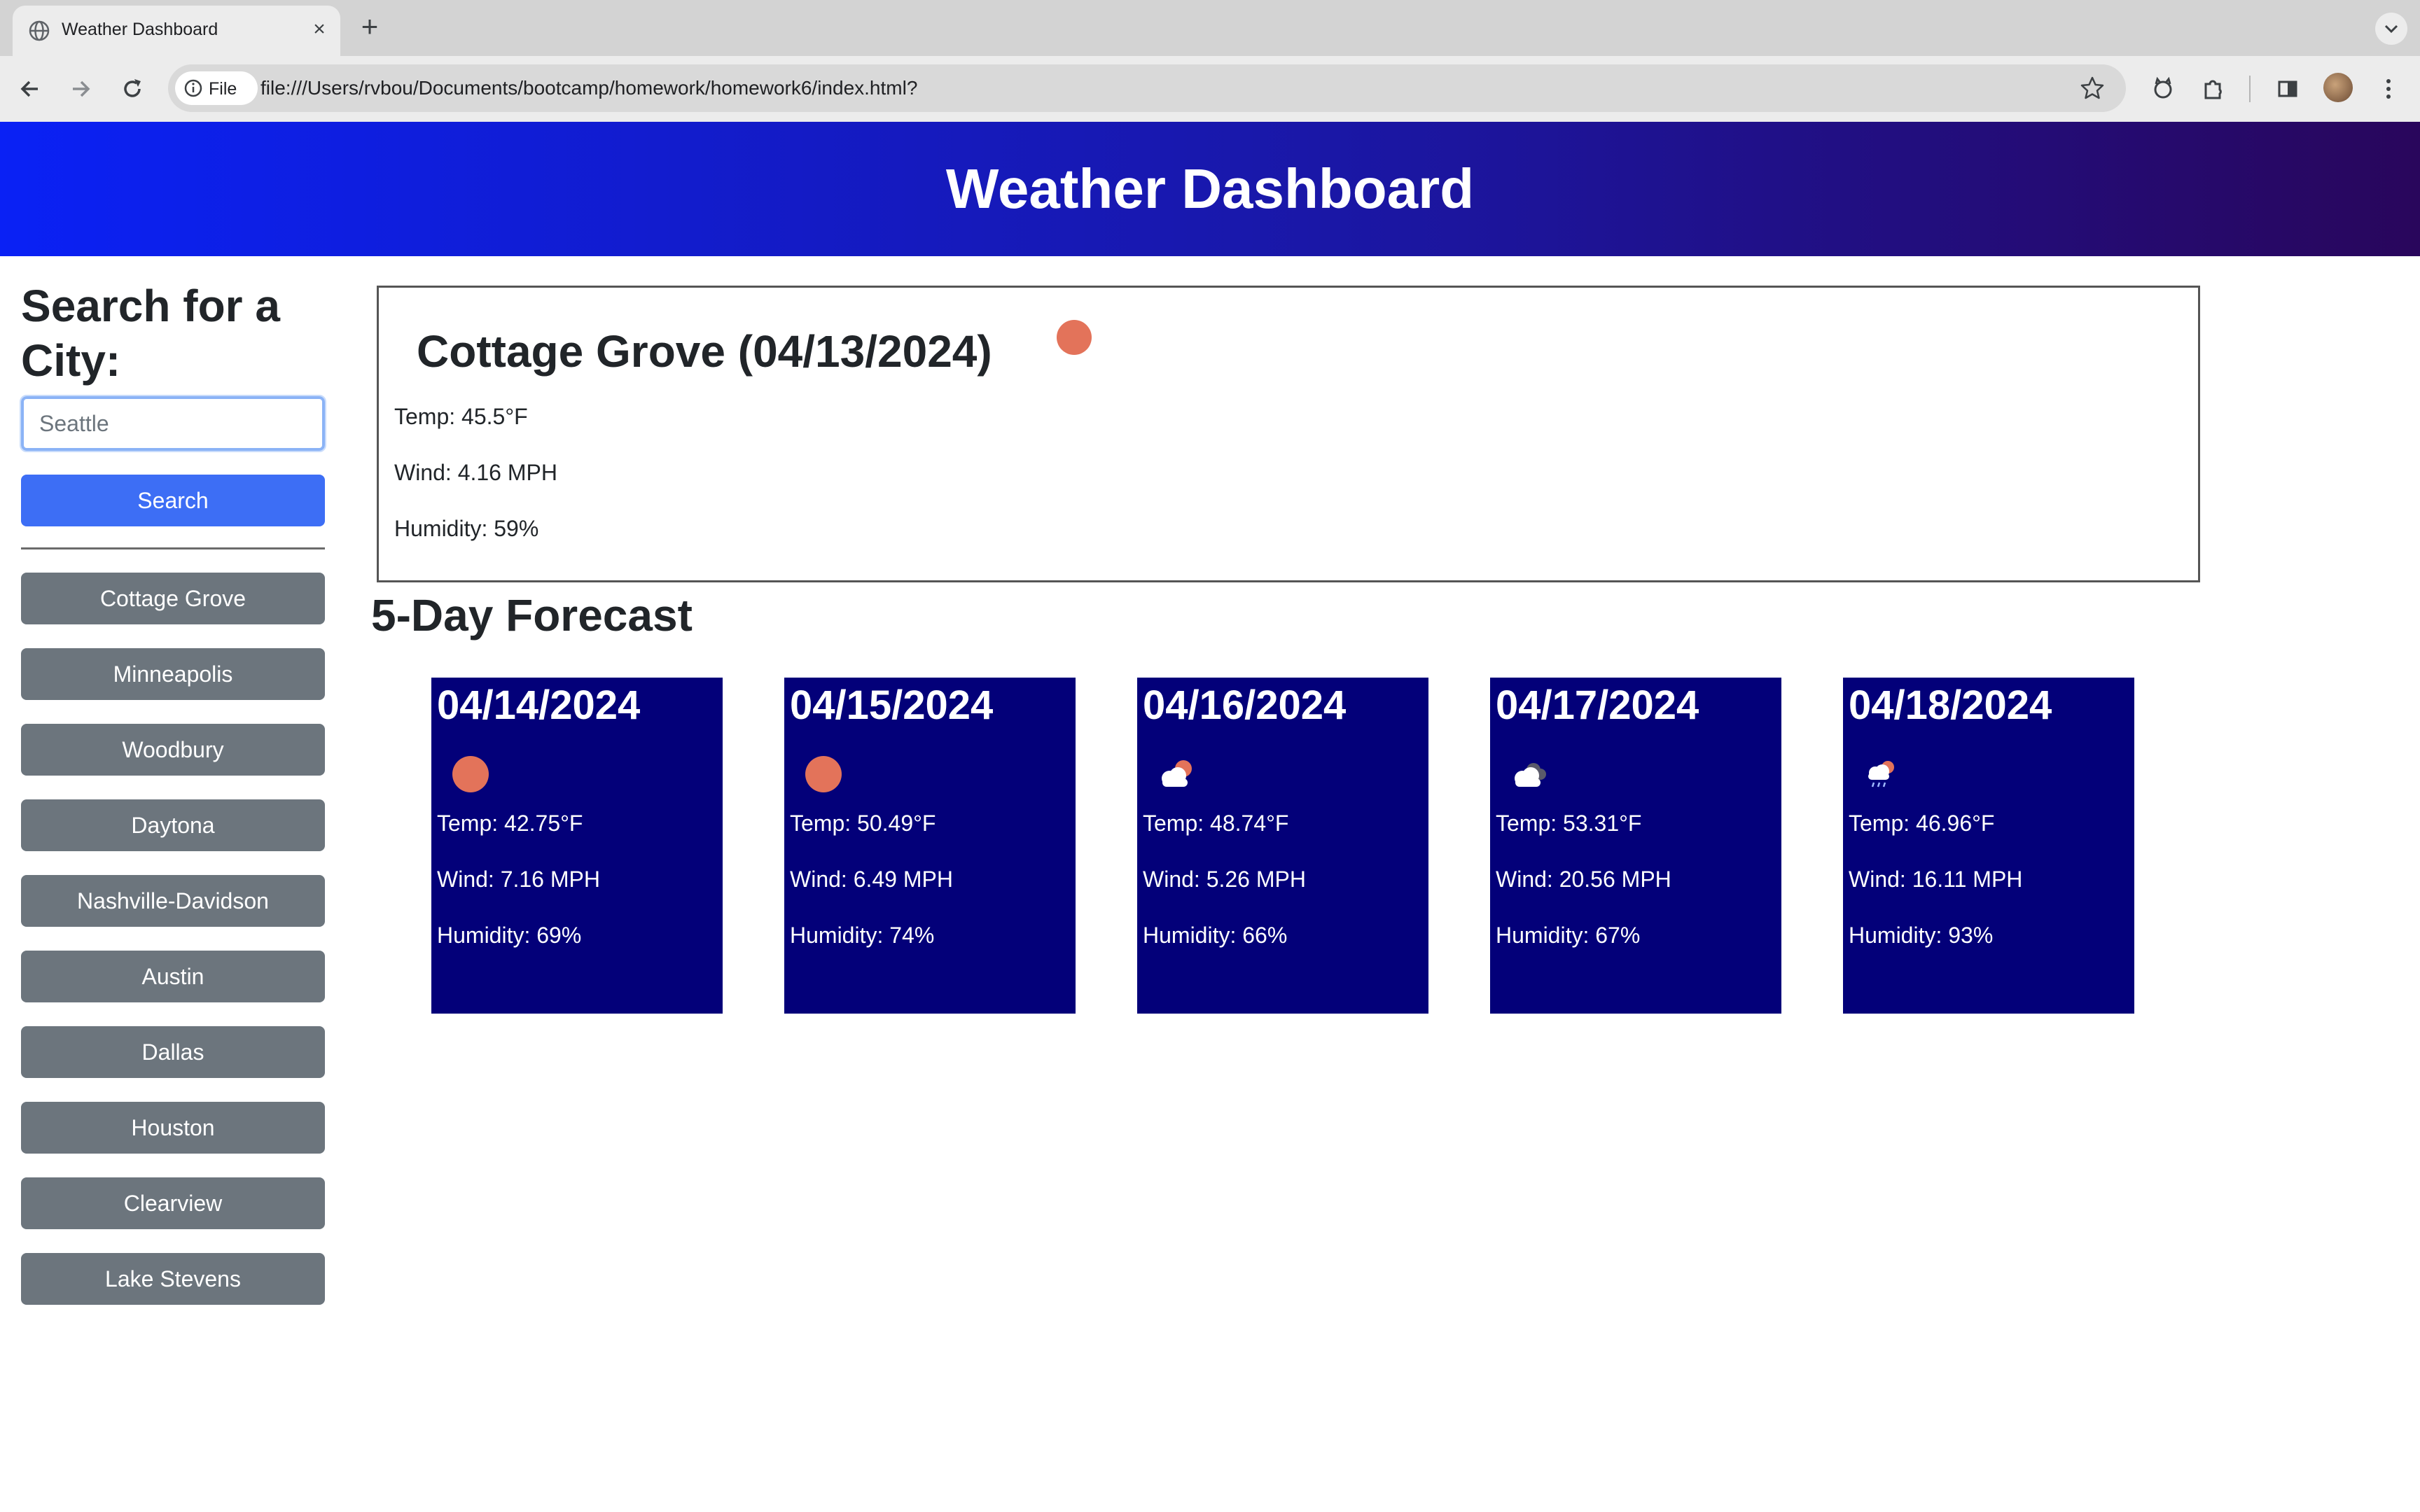 Image resolution: width=2420 pixels, height=1512 pixels. What do you see at coordinates (461, 416) in the screenshot?
I see `current-temp: Temp: 45.5°F` at bounding box center [461, 416].